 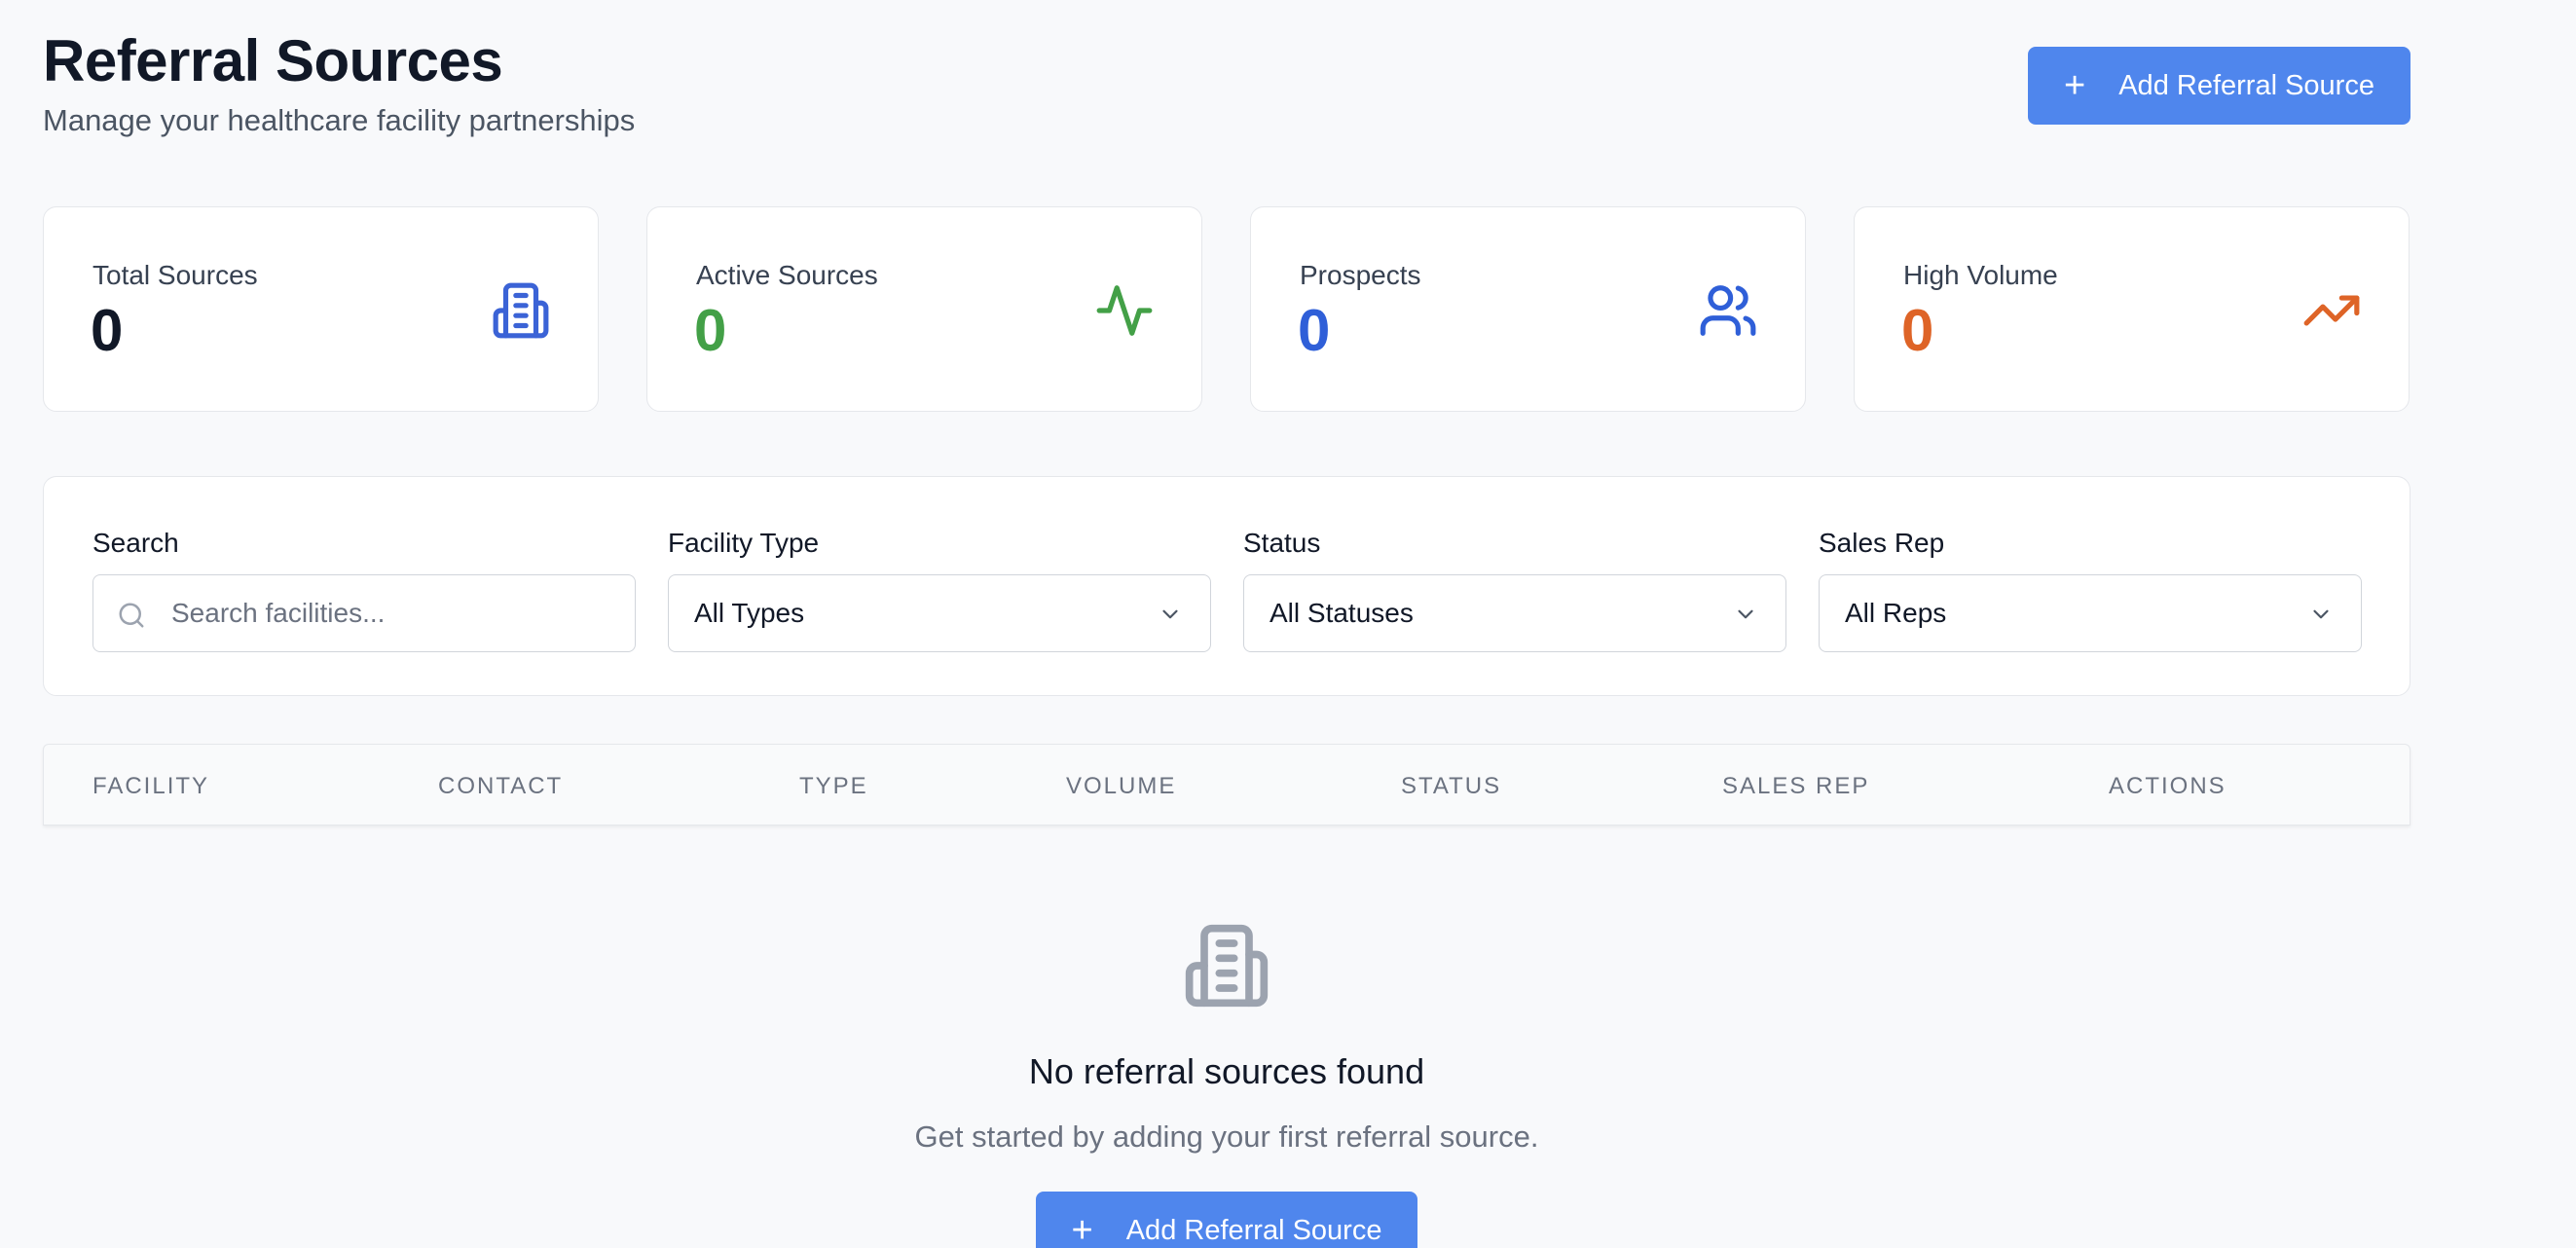 I want to click on status-label: Status, so click(x=1282, y=543).